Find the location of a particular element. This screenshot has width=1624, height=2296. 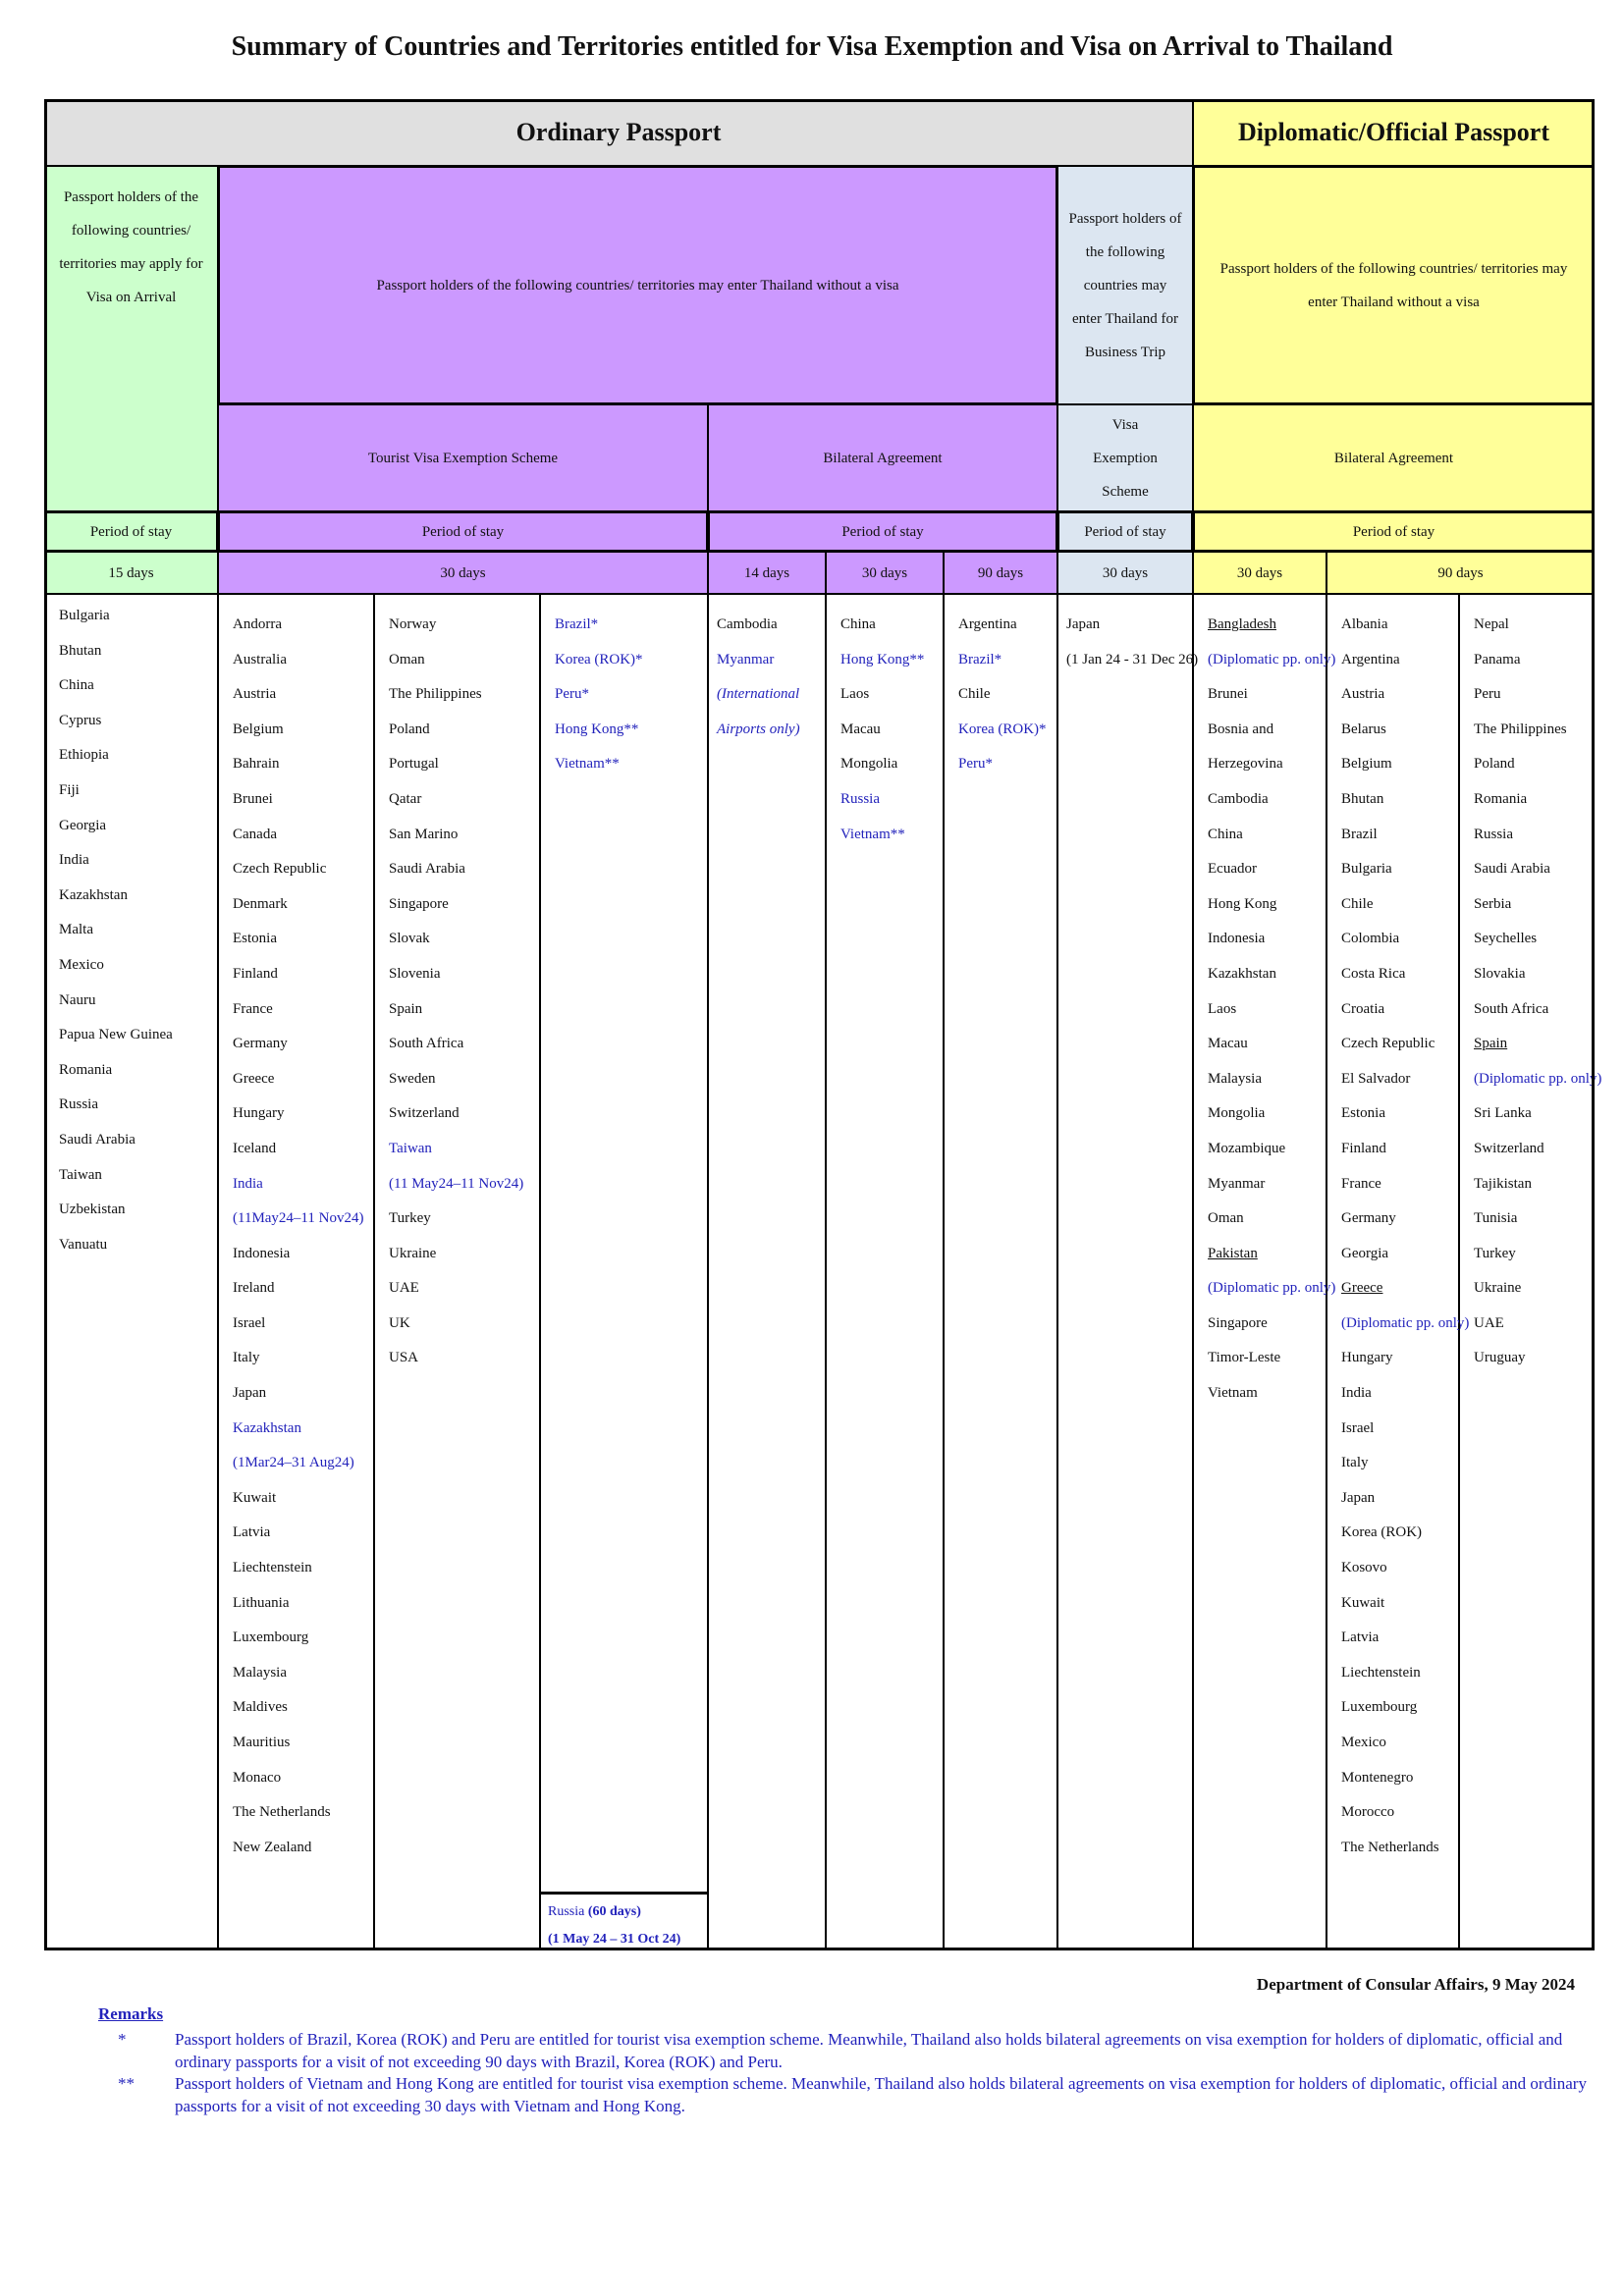

country-item: Malta is located at coordinates (76, 930).